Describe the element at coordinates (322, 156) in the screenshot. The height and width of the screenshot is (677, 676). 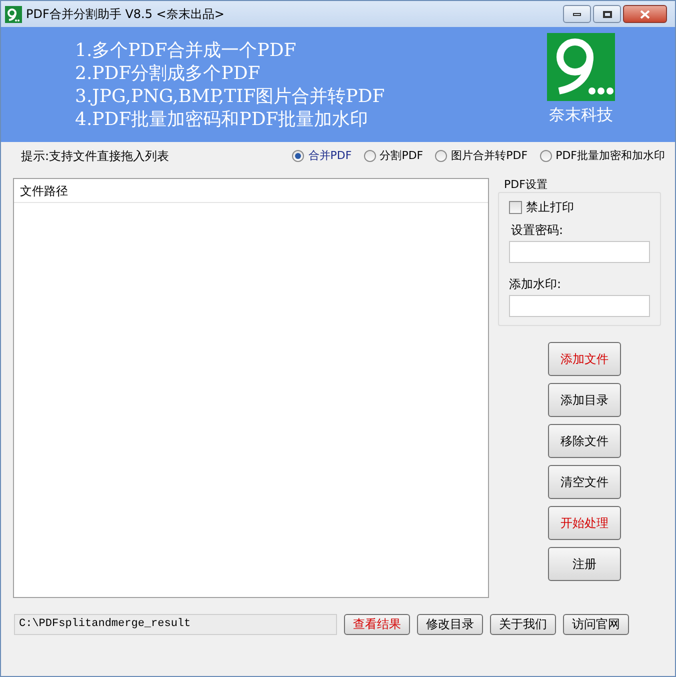
I see `mode-radio: 合并PDF` at that location.